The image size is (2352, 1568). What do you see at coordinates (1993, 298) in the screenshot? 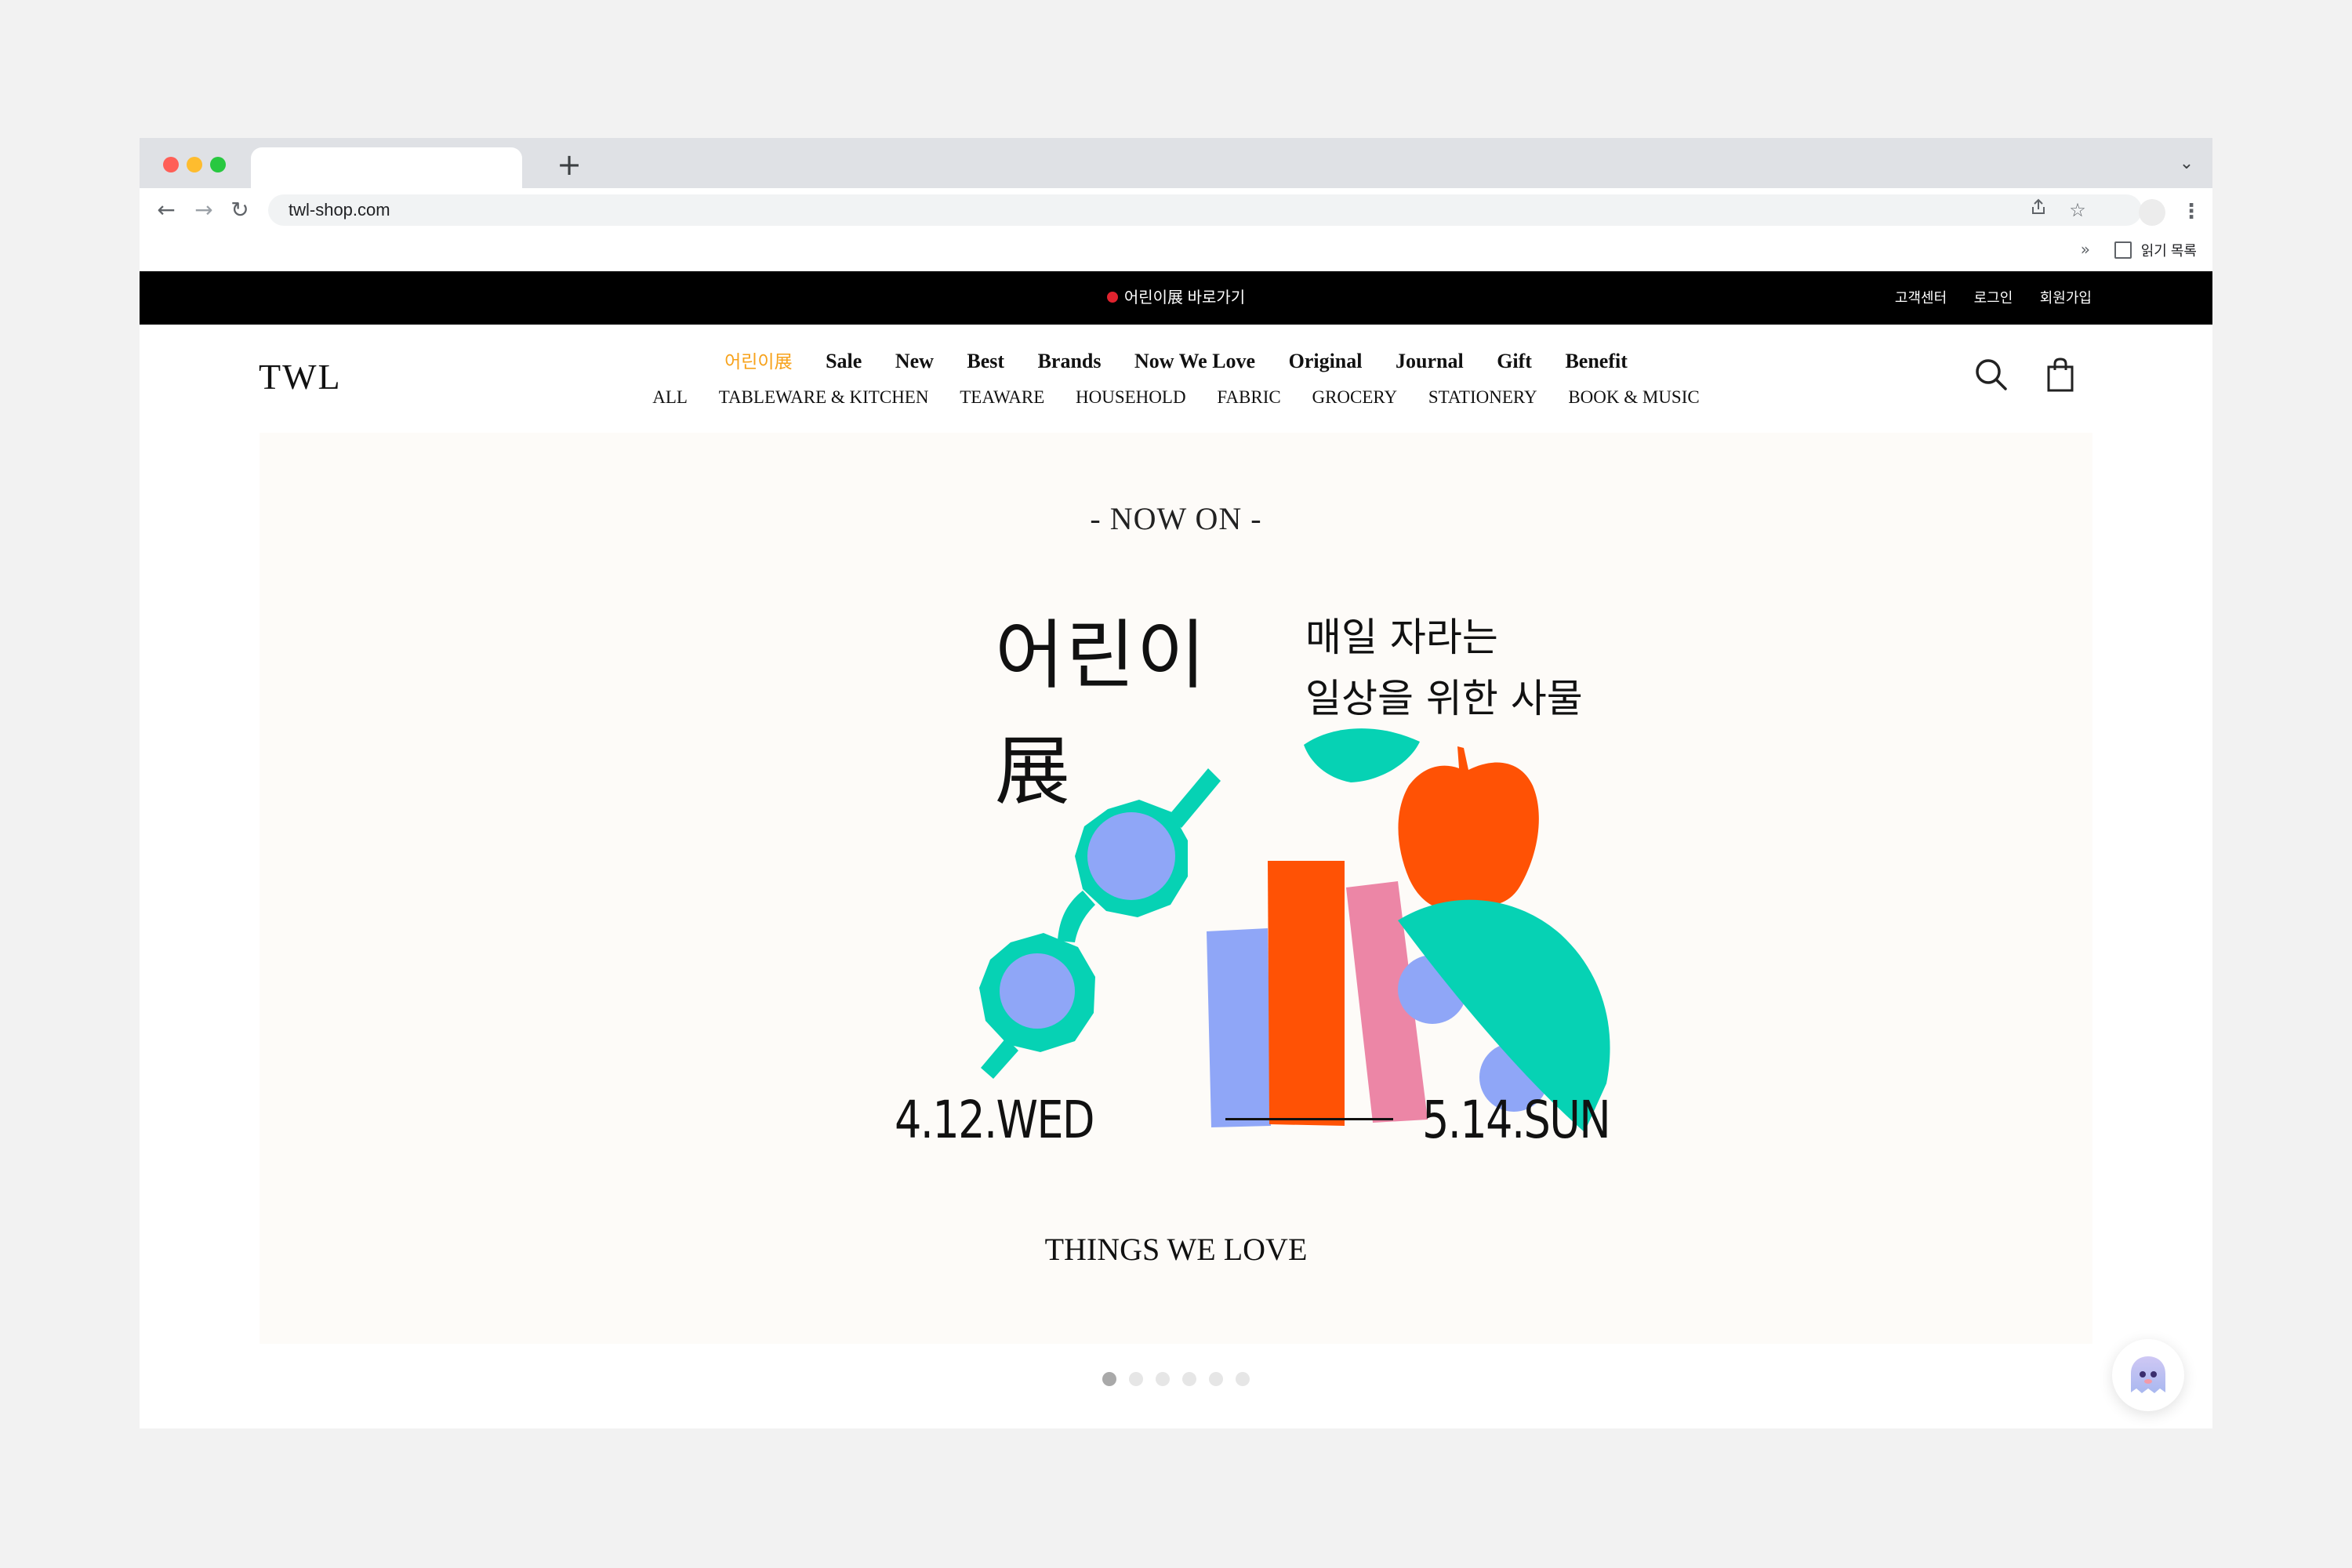
I see `login-link: 로그인` at bounding box center [1993, 298].